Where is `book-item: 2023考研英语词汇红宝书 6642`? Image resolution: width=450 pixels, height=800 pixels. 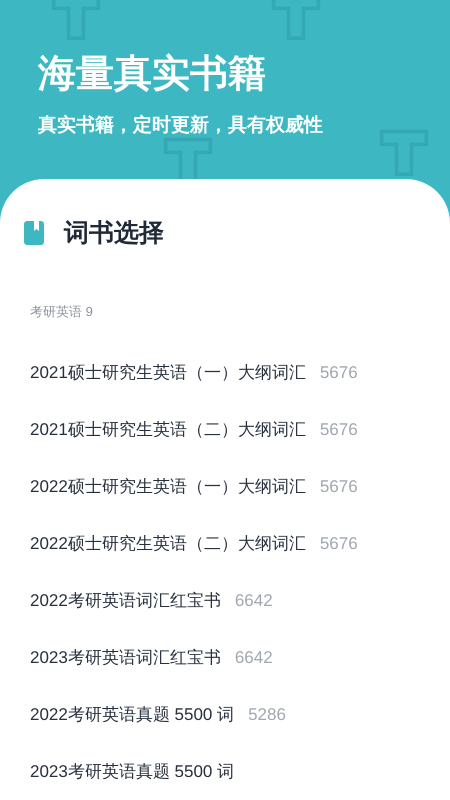
book-item: 2023考研英语词汇红宝书 6642 is located at coordinates (225, 657).